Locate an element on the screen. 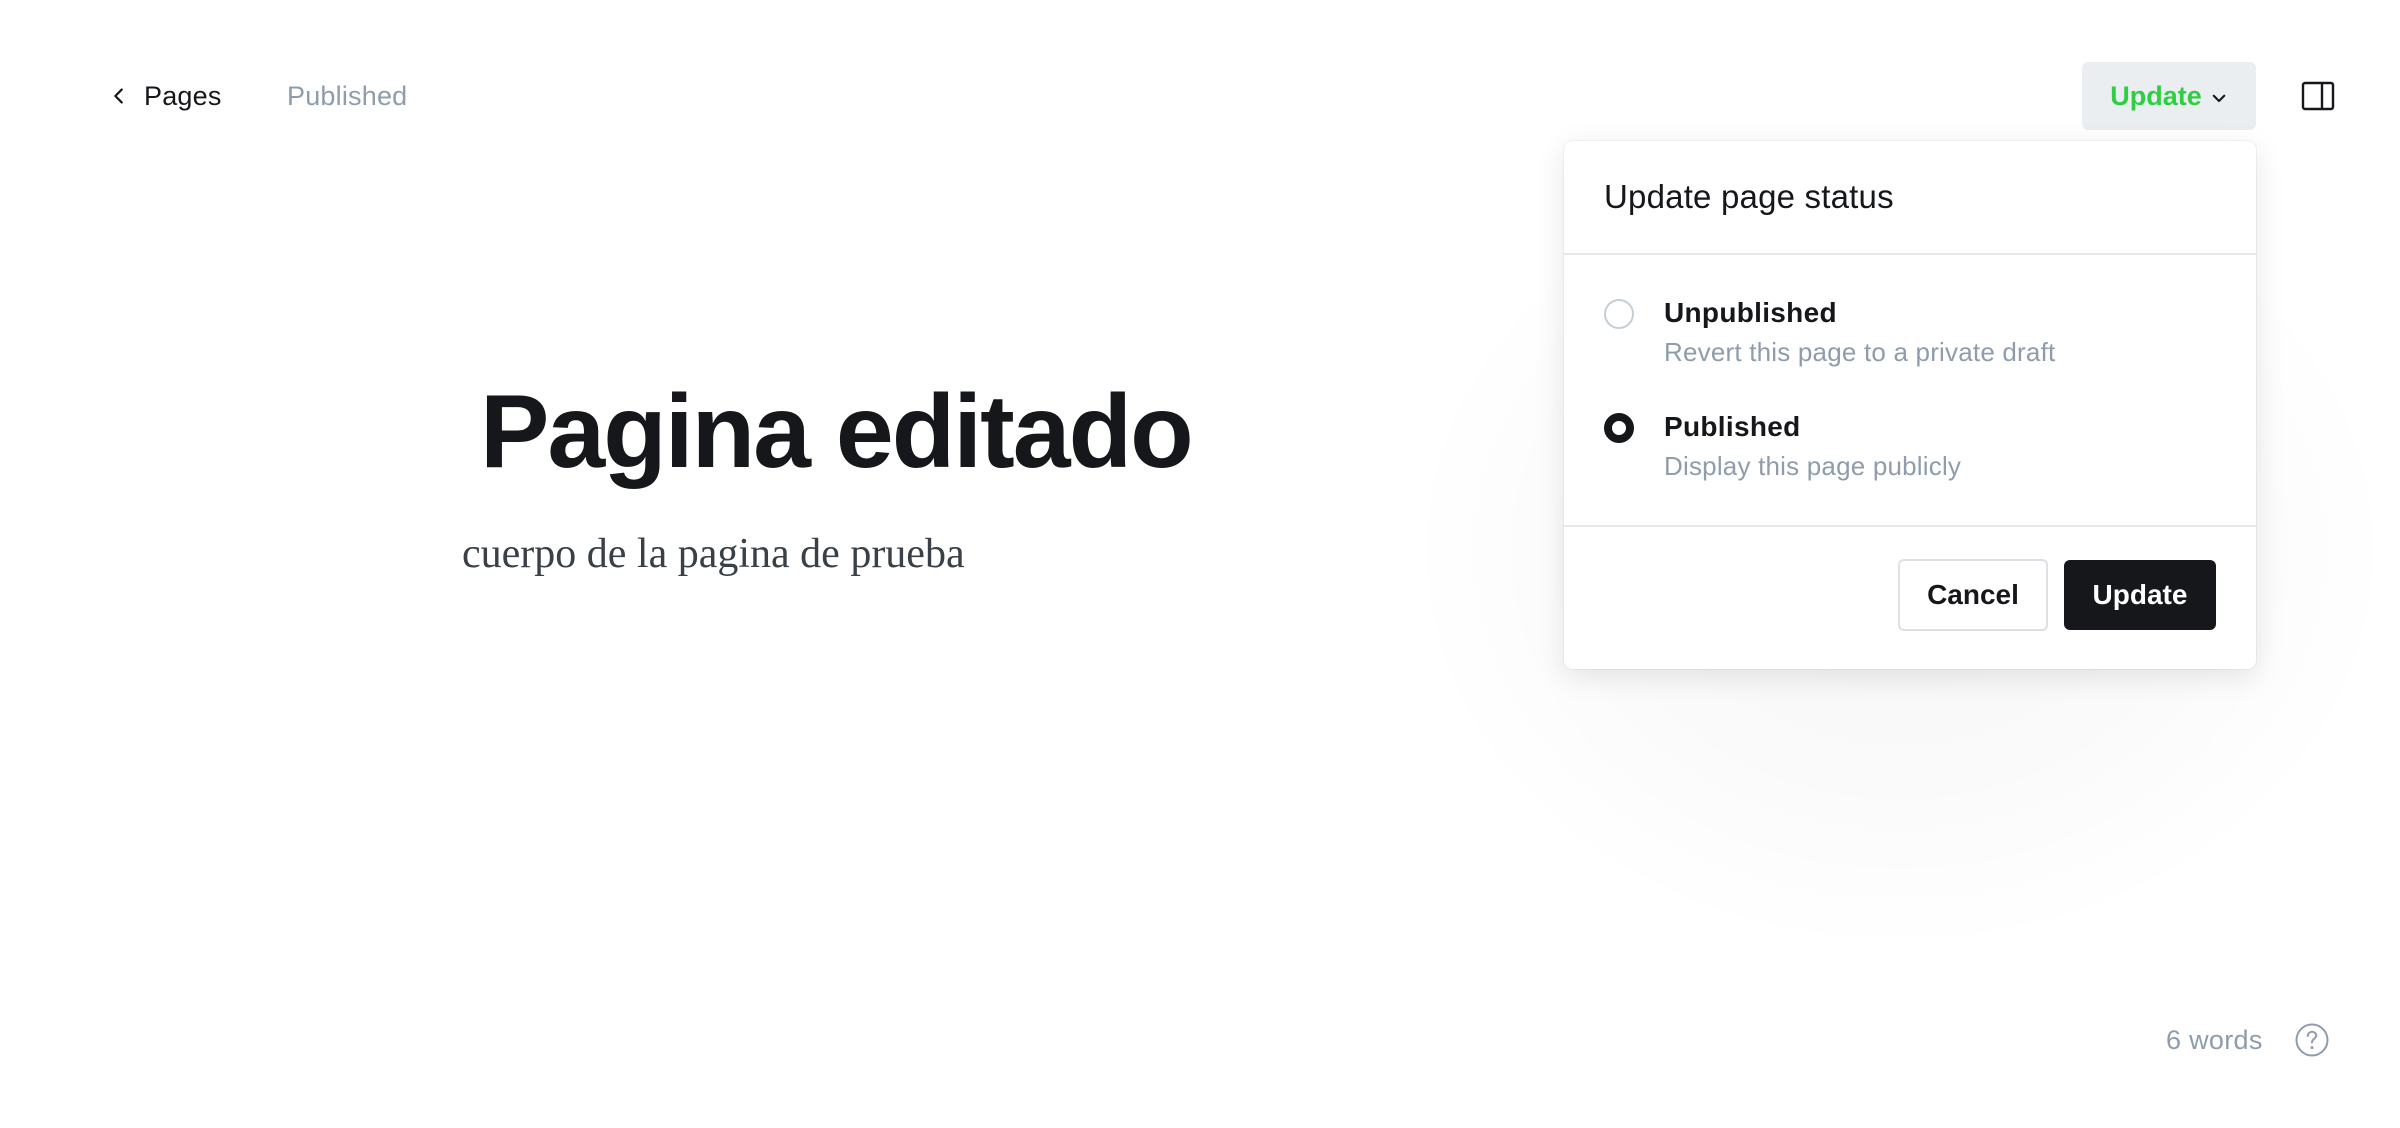 The height and width of the screenshot is (1128, 2400). post-body: cuerpo de la pagina de prueba is located at coordinates (713, 554).